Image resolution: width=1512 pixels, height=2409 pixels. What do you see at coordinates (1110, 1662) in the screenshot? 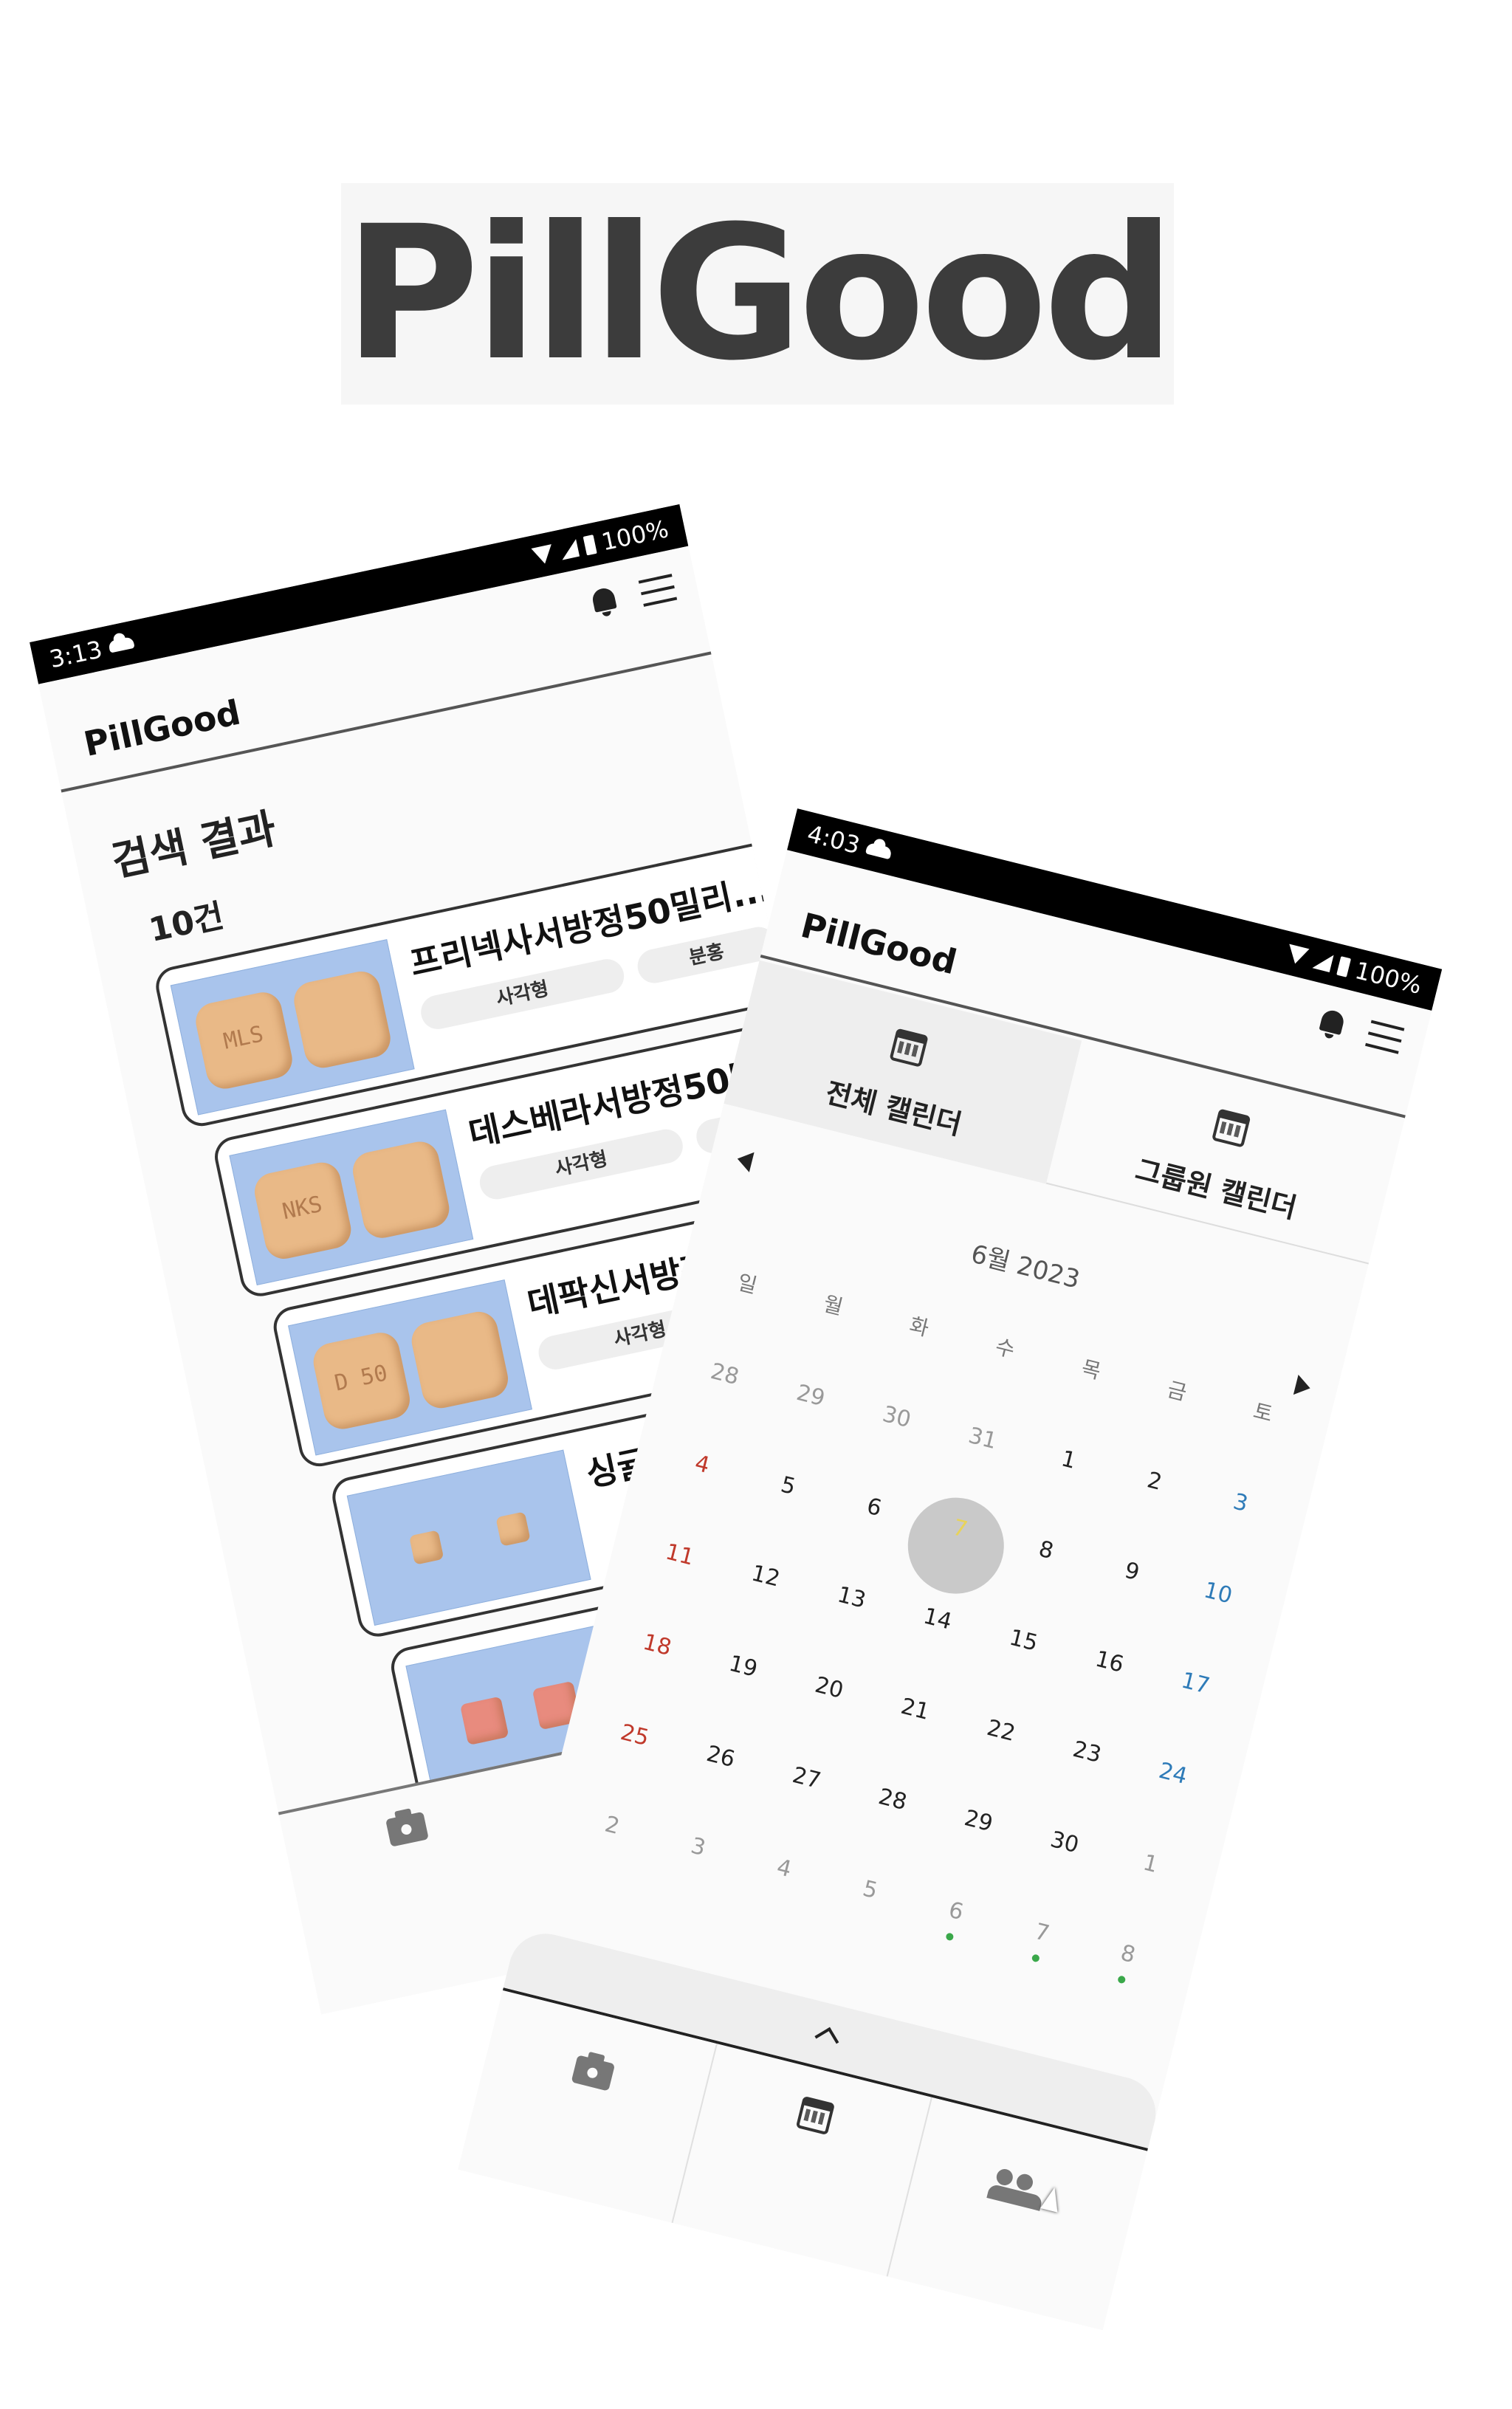
I see `day-number: 16` at bounding box center [1110, 1662].